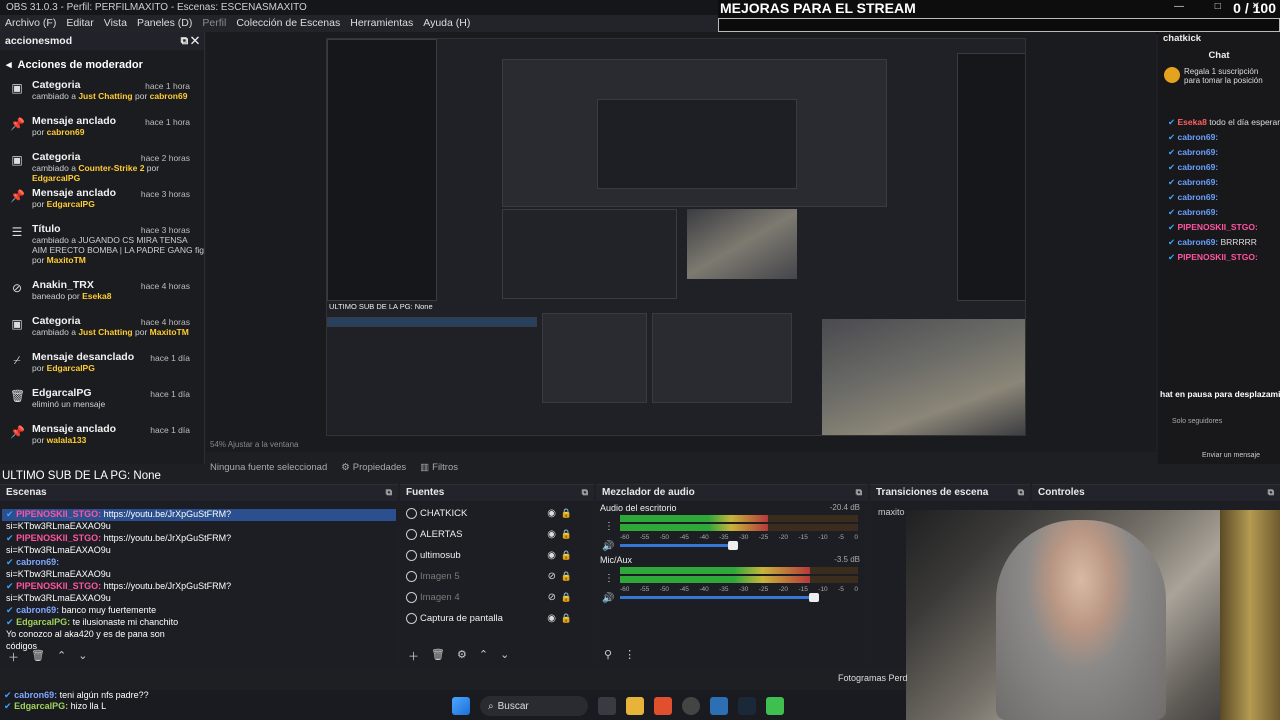 The height and width of the screenshot is (720, 1280). What do you see at coordinates (102, 441) in the screenshot?
I see `mod-entry: 📌 Mensaje anclado hace 1 día por walala133` at bounding box center [102, 441].